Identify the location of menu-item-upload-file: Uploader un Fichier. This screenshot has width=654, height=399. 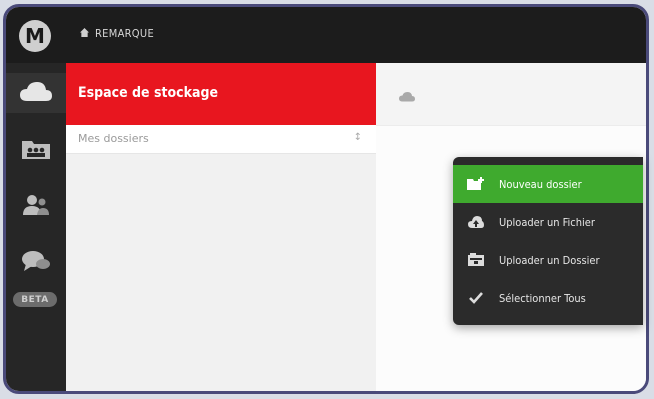
(548, 222).